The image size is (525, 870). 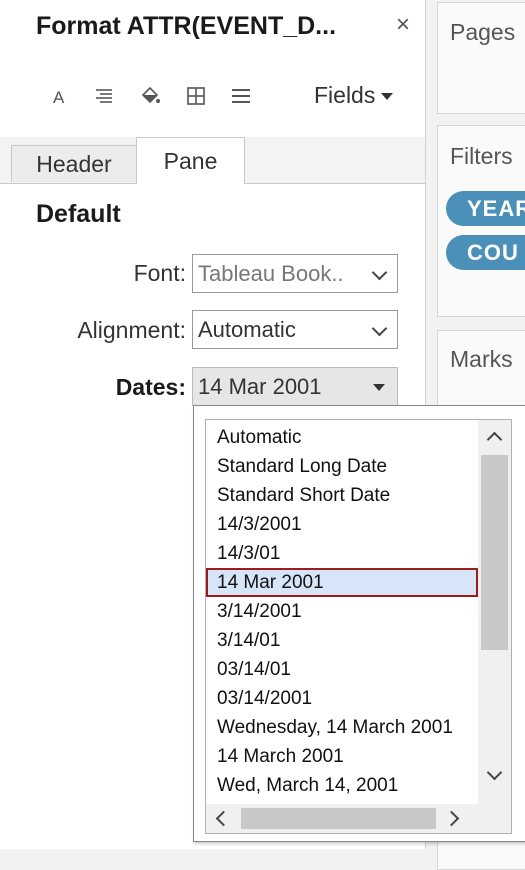 I want to click on tab-row: Header Pane, so click(x=212, y=160).